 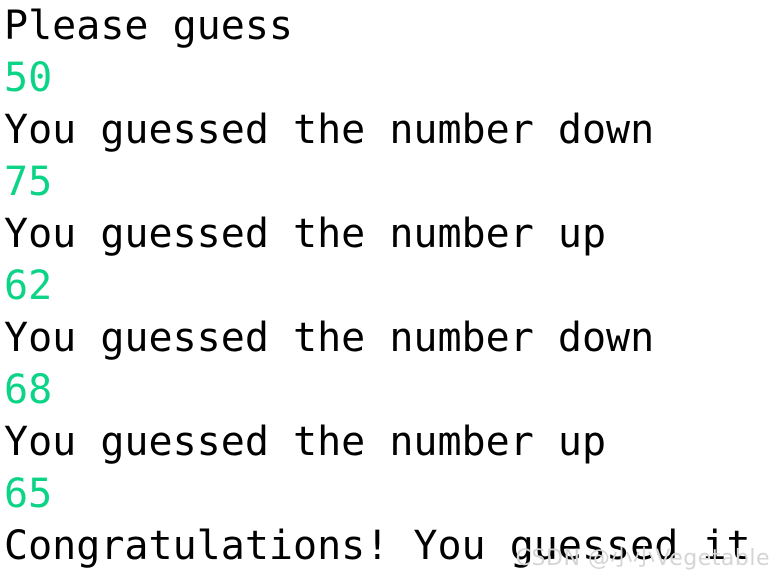 What do you see at coordinates (28, 494) in the screenshot?
I see `console-line-user-input: 65` at bounding box center [28, 494].